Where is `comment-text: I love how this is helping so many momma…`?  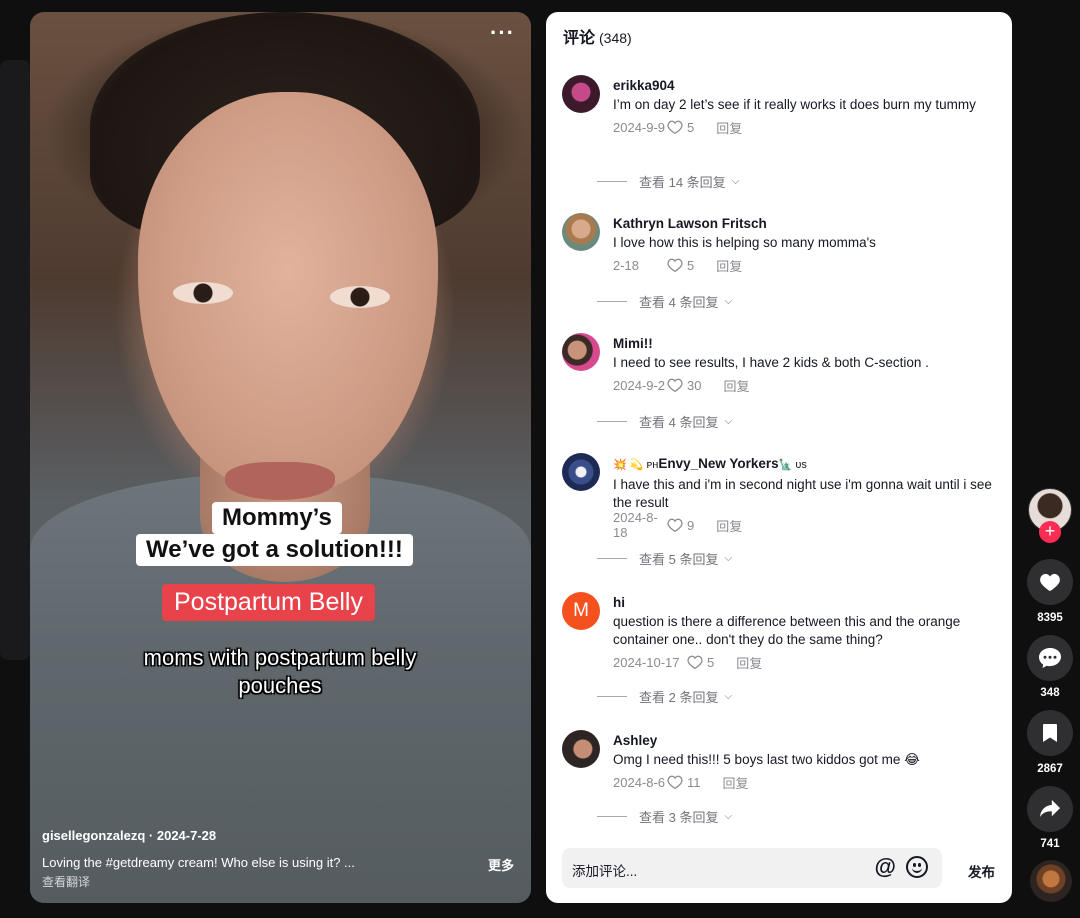
comment-text: I love how this is helping so many momma… is located at coordinates (744, 242).